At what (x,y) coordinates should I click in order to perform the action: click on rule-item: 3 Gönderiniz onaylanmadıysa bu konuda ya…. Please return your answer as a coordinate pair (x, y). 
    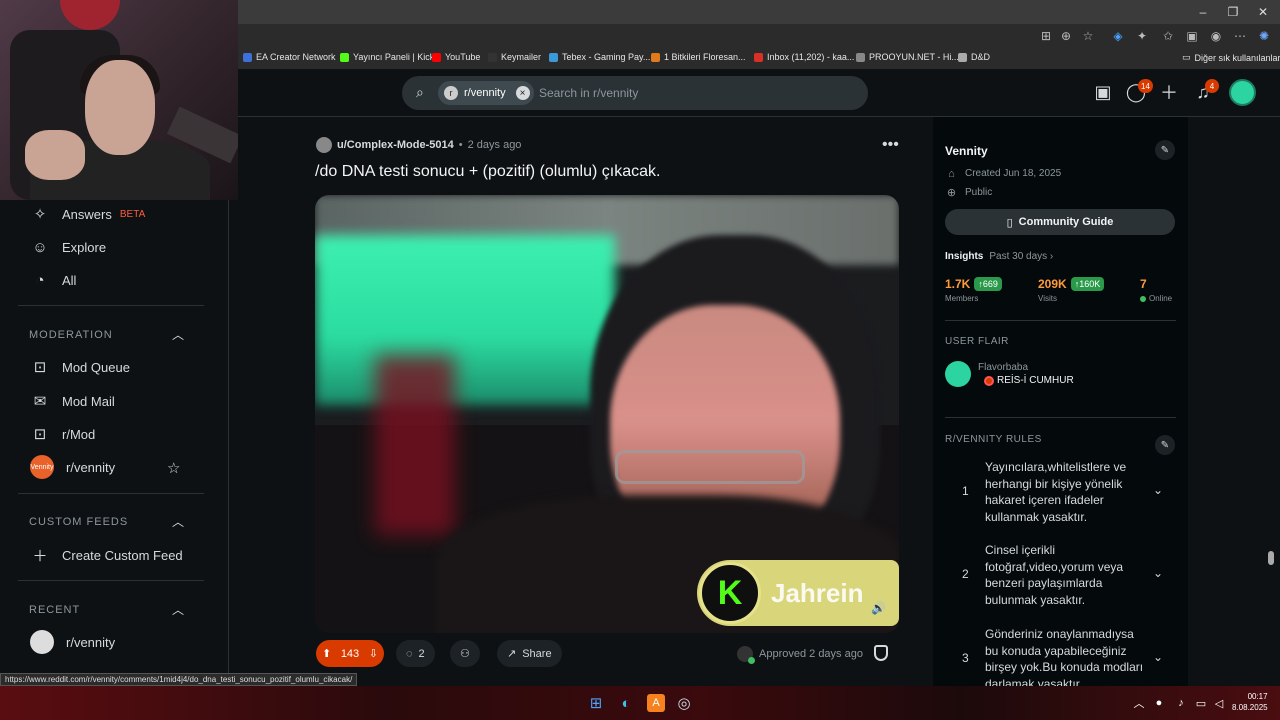
    Looking at the image, I should click on (1060, 656).